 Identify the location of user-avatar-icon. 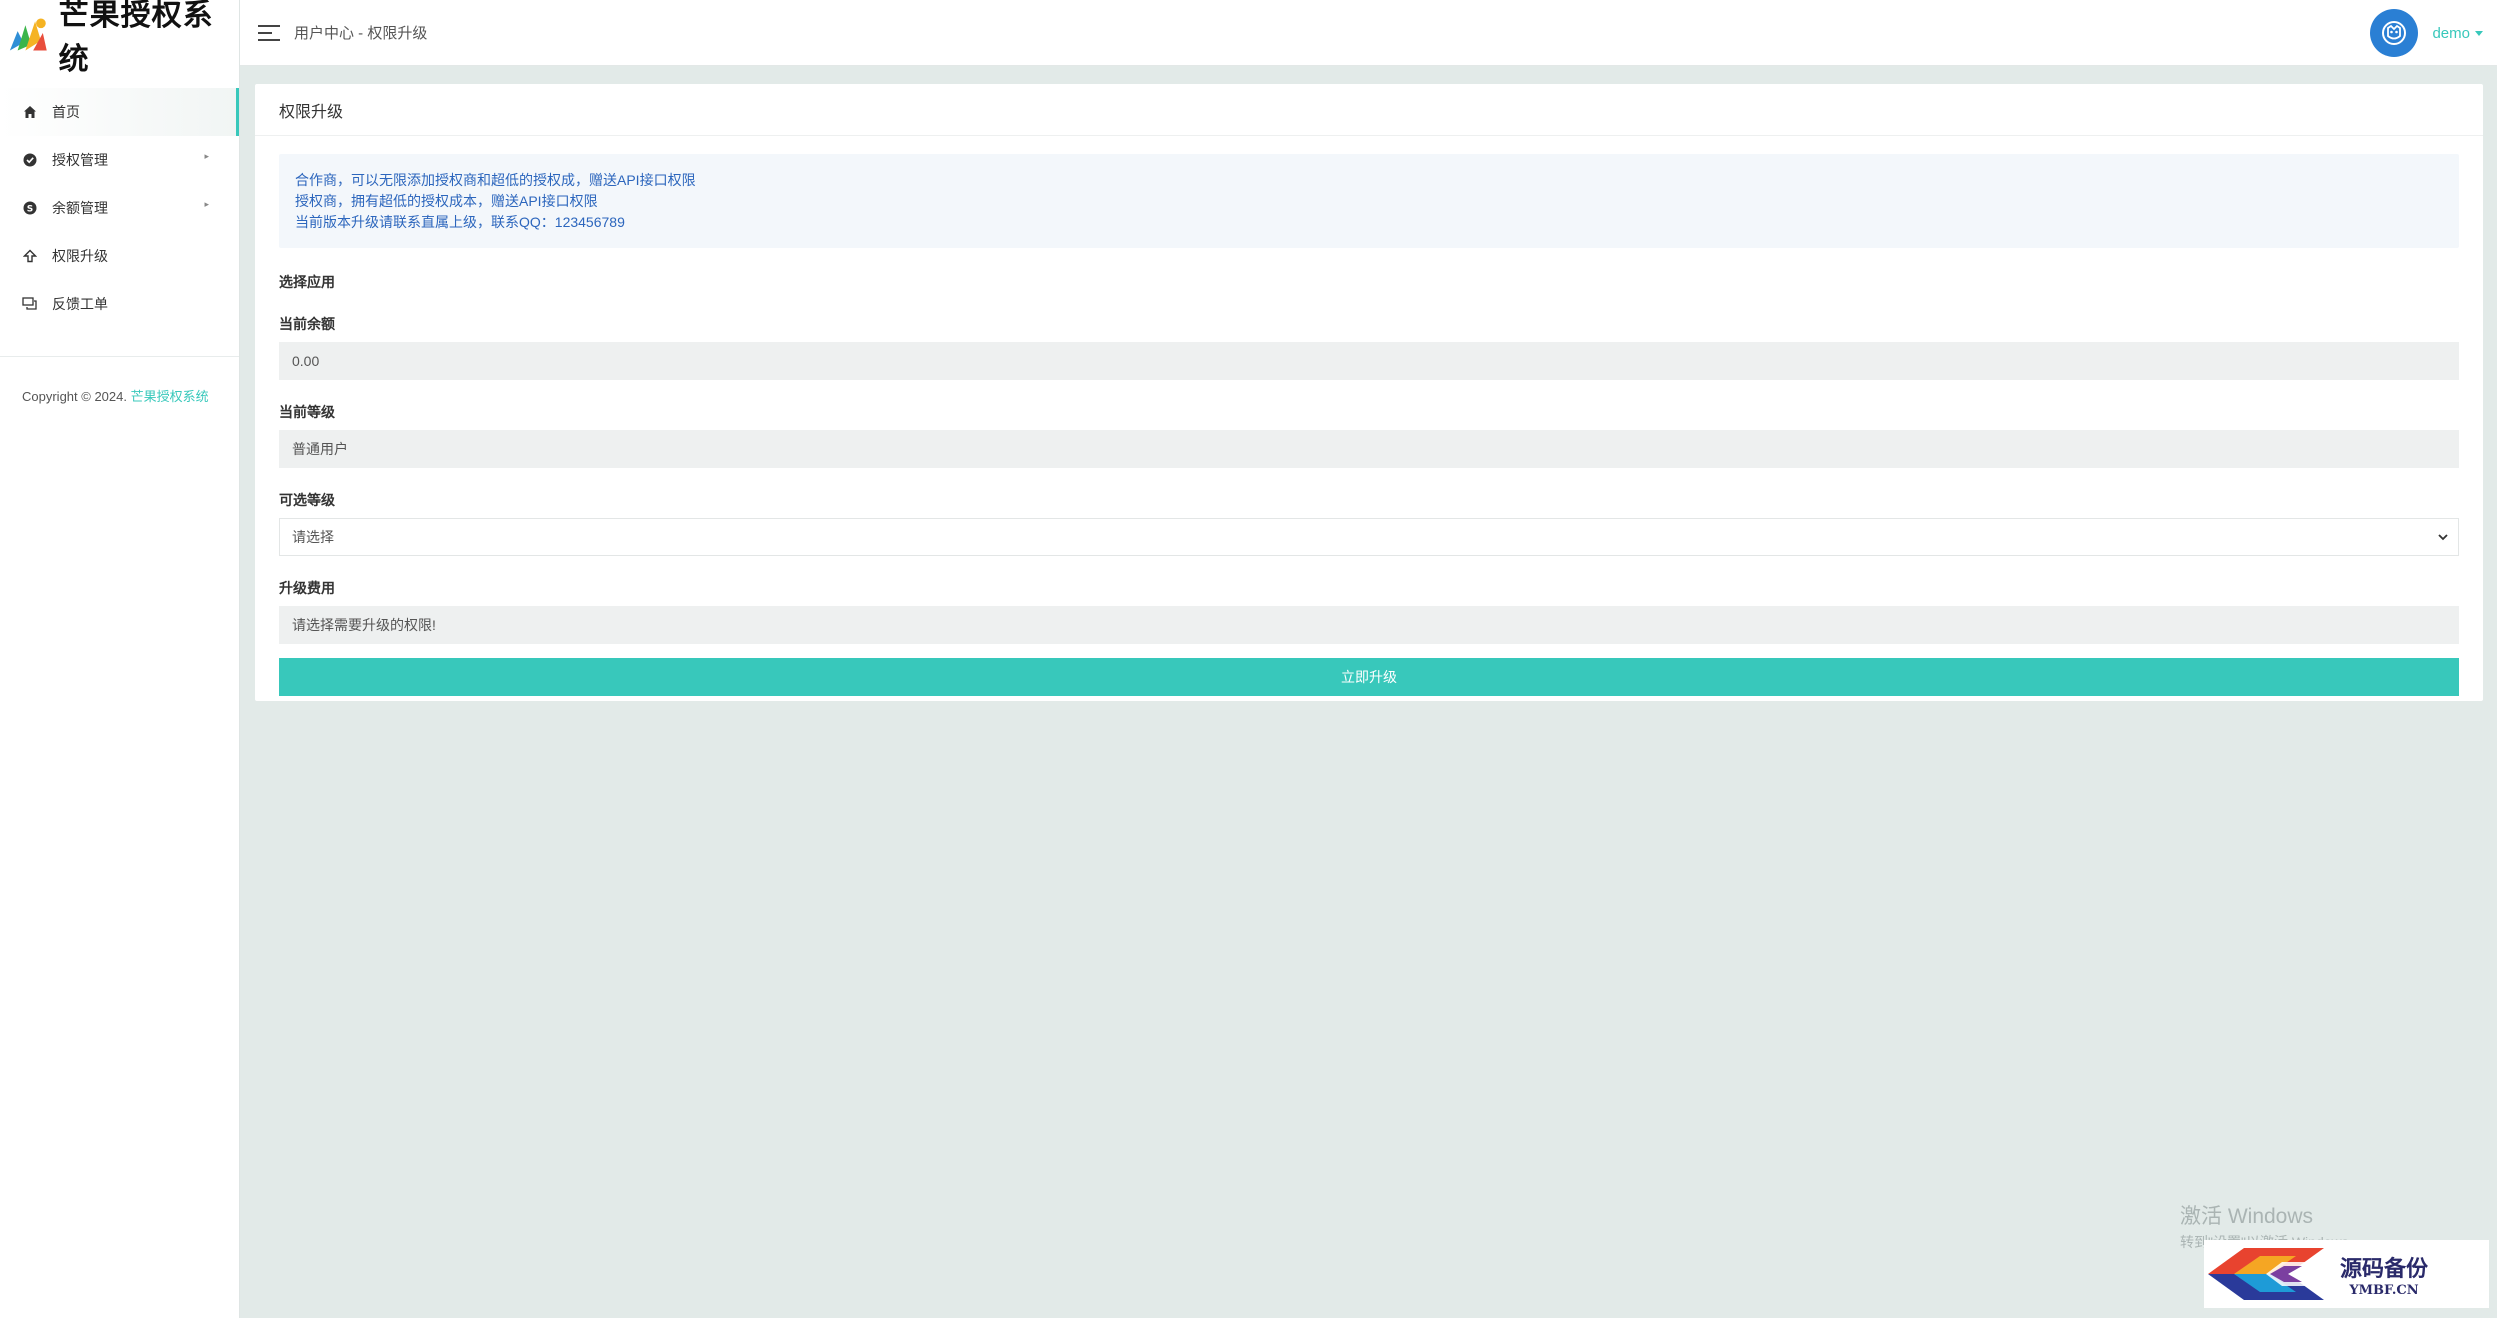
(2394, 33).